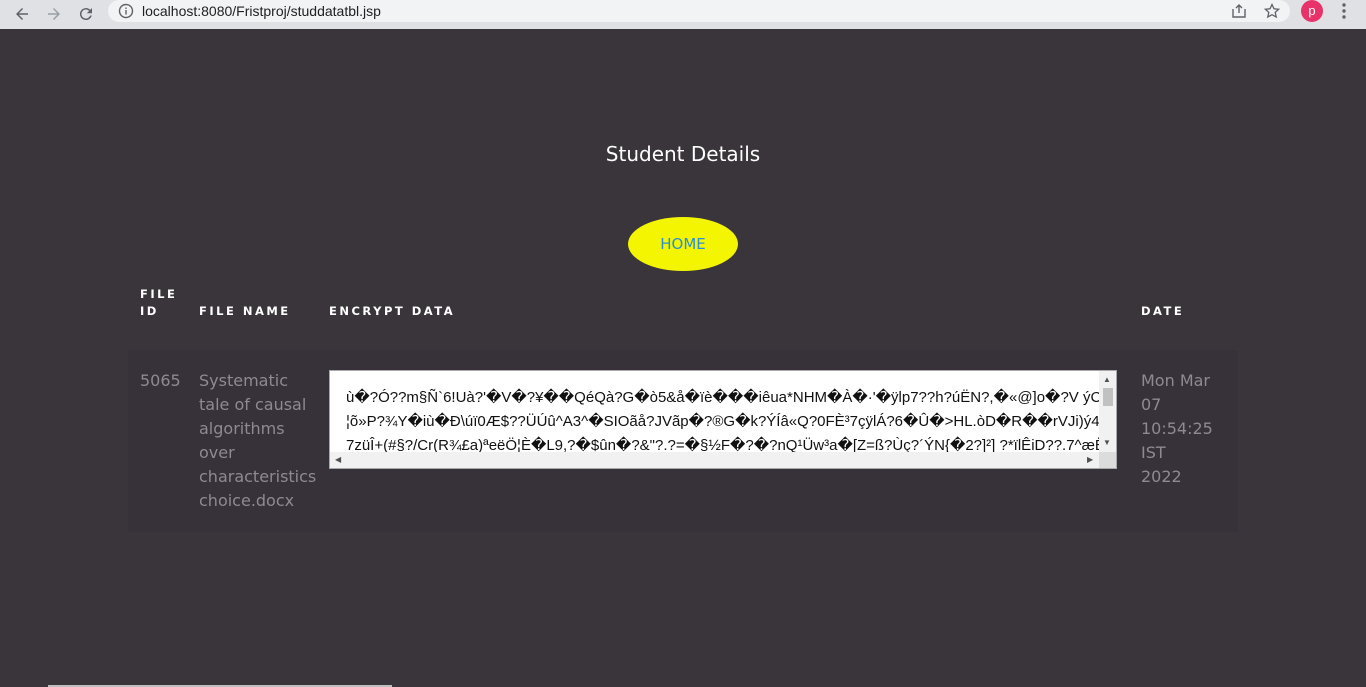 The height and width of the screenshot is (687, 1366). I want to click on star-icon, so click(1272, 11).